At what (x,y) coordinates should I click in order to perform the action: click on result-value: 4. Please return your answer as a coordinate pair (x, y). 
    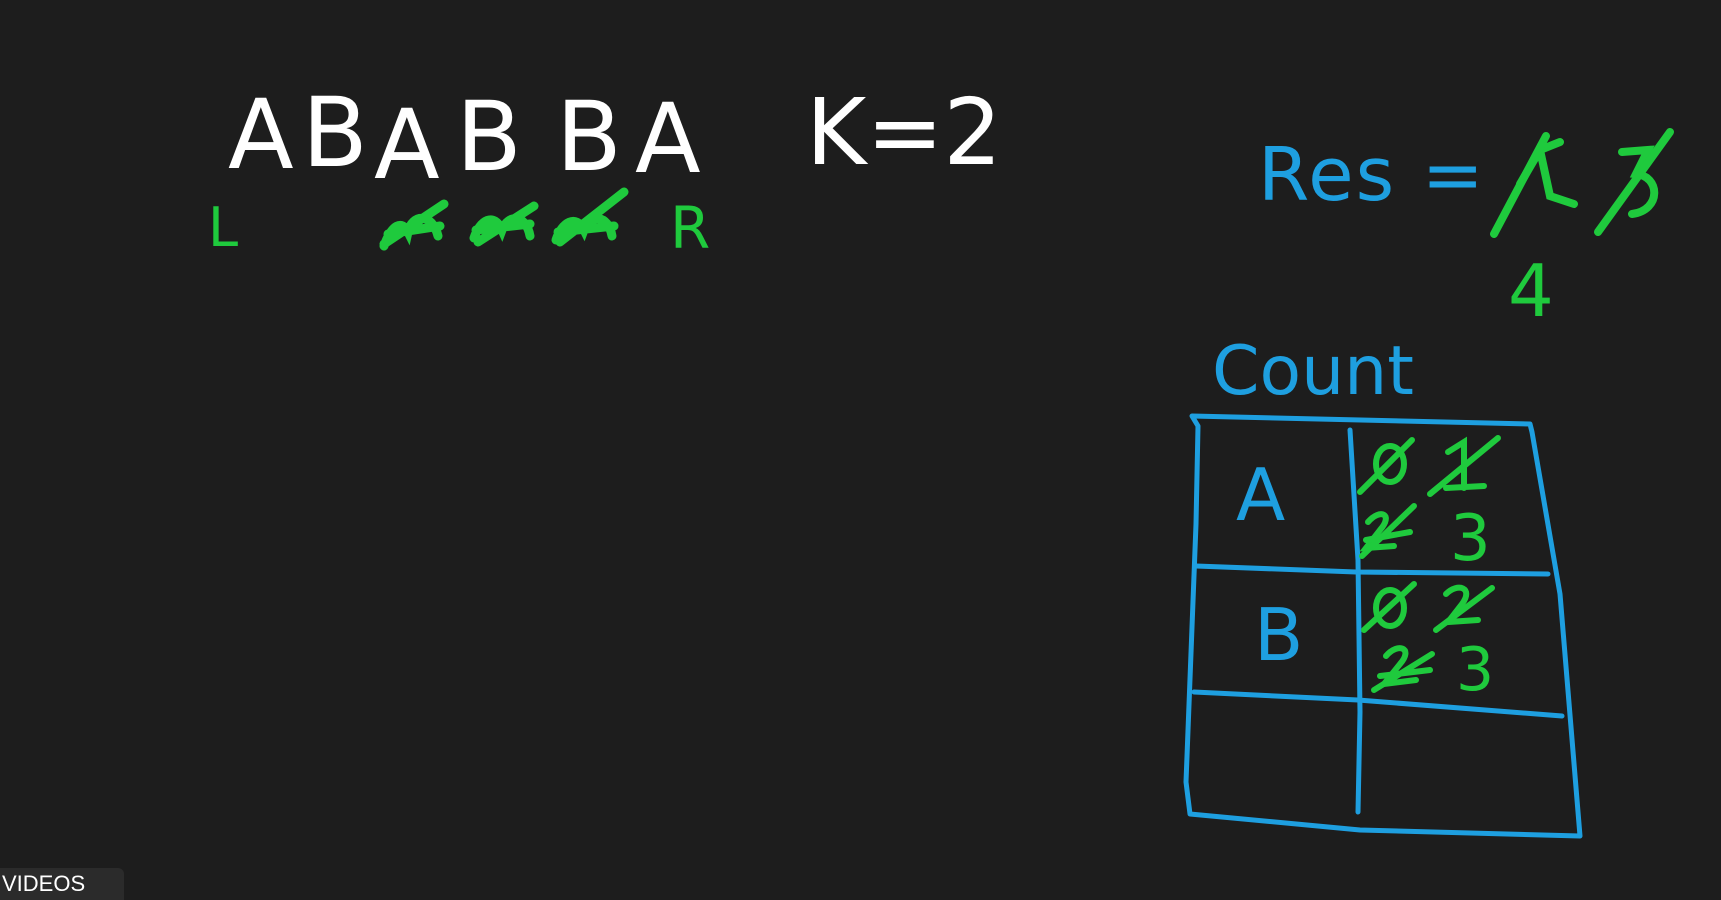
    Looking at the image, I should click on (1531, 291).